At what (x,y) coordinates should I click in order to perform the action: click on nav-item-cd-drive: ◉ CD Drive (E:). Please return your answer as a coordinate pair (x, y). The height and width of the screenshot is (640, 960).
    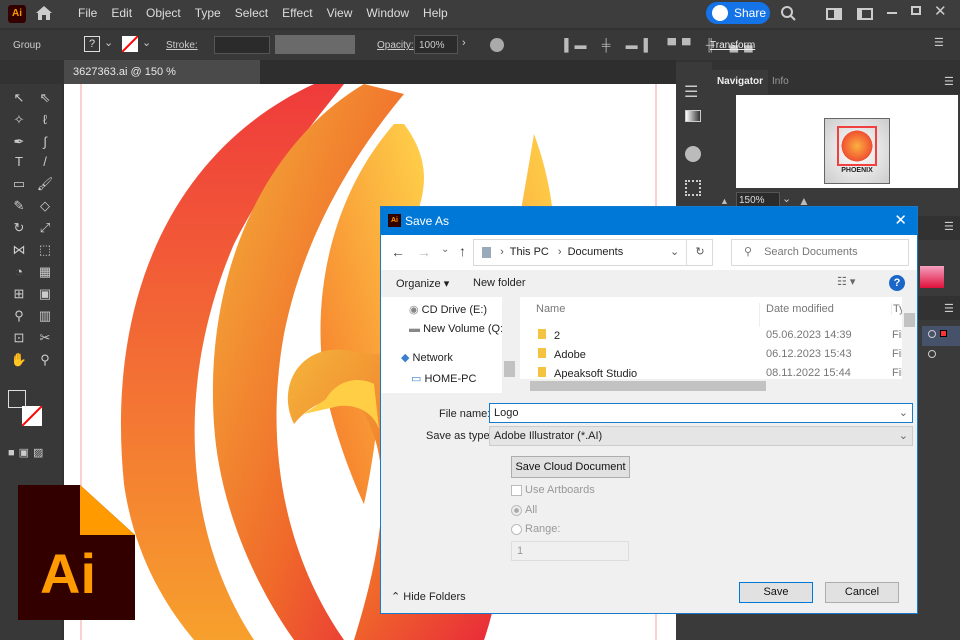
    Looking at the image, I should click on (448, 309).